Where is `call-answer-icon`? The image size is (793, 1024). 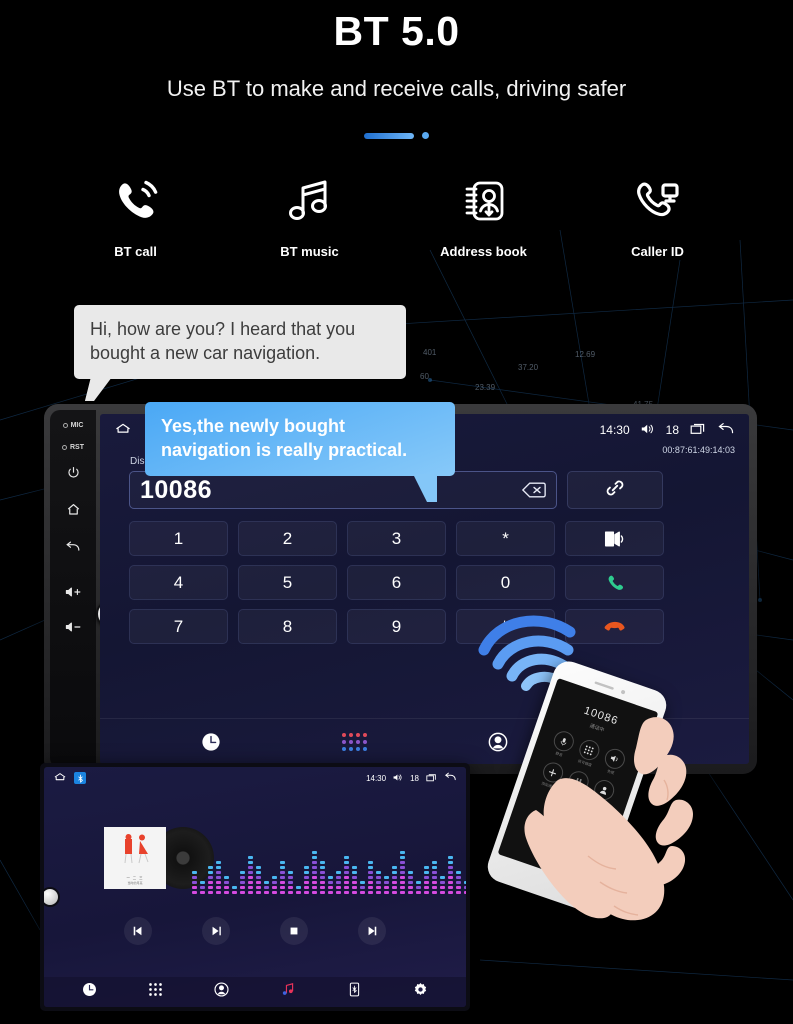
call-answer-icon is located at coordinates (614, 582).